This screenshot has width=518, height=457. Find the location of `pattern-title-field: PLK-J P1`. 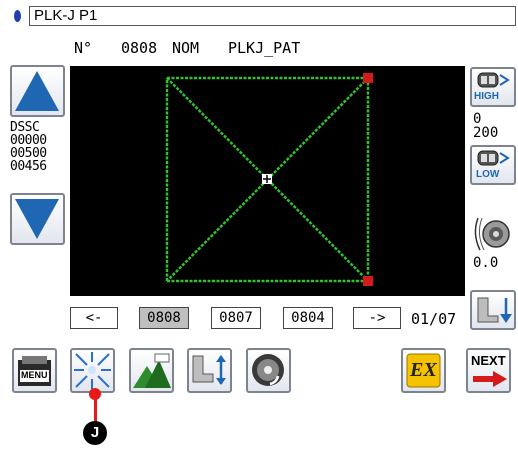

pattern-title-field: PLK-J P1 is located at coordinates (272, 16).